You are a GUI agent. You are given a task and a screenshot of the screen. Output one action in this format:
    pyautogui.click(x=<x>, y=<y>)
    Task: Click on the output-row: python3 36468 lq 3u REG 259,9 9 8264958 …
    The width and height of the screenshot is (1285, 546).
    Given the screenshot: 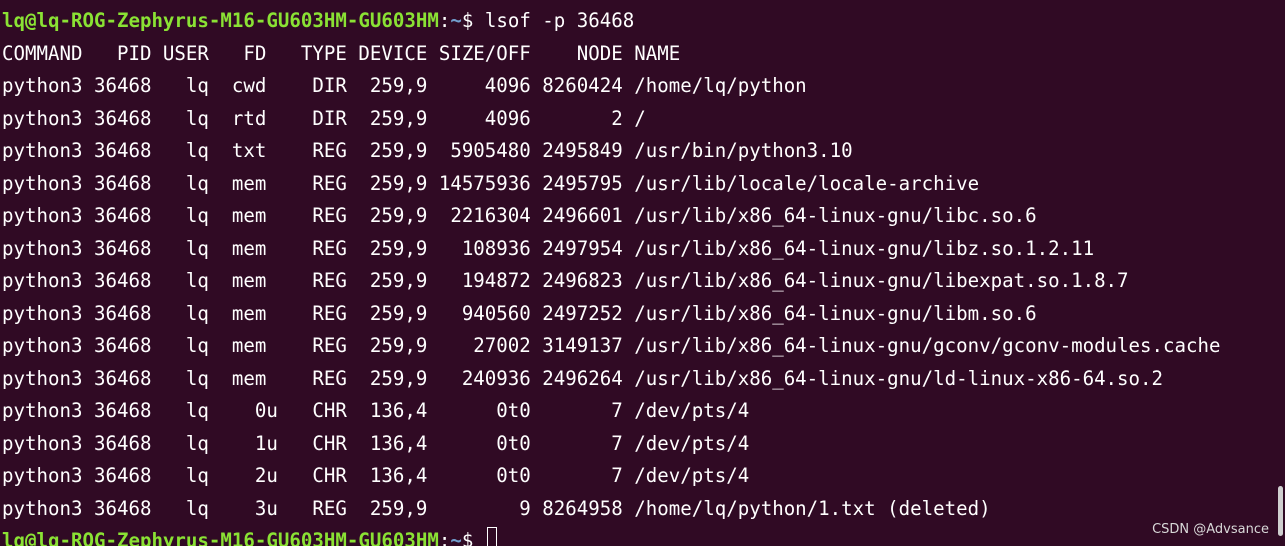 What is the action you would take?
    pyautogui.click(x=496, y=508)
    